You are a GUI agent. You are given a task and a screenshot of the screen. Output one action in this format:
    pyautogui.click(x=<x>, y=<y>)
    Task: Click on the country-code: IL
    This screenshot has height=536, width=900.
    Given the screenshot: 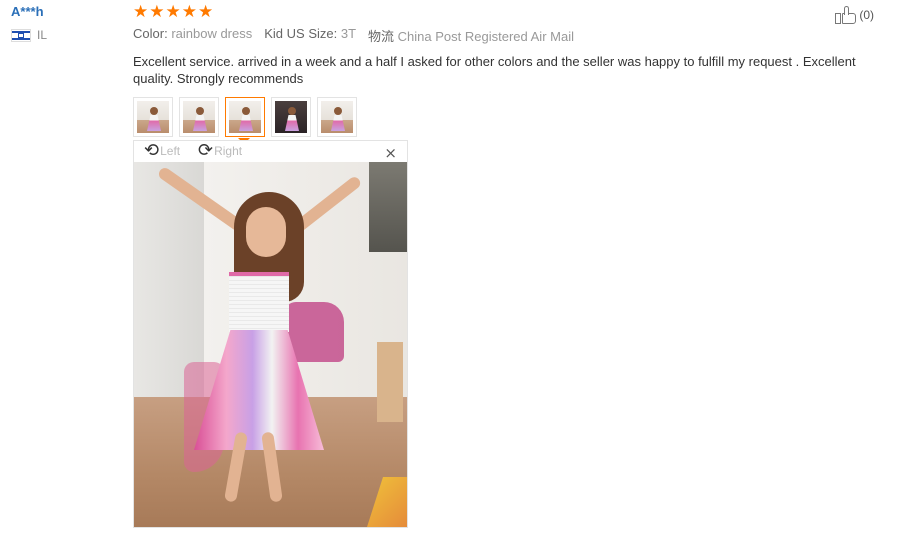 What is the action you would take?
    pyautogui.click(x=42, y=35)
    